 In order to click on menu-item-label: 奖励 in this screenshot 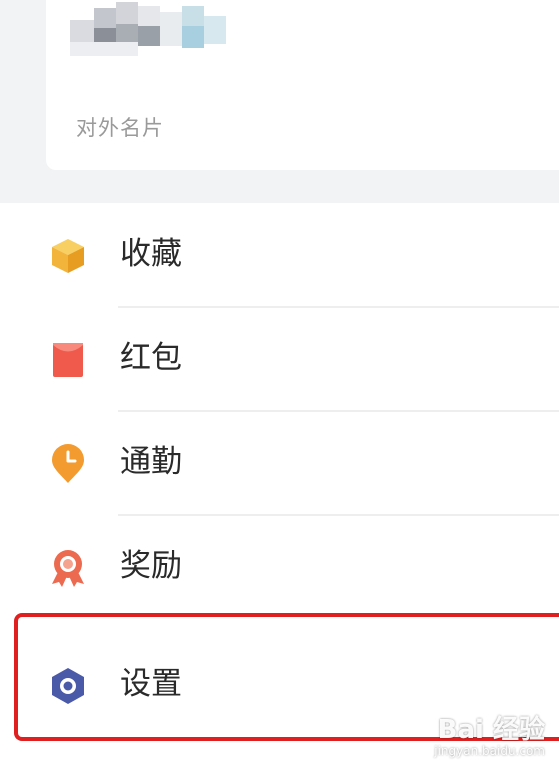, I will do `click(151, 566)`.